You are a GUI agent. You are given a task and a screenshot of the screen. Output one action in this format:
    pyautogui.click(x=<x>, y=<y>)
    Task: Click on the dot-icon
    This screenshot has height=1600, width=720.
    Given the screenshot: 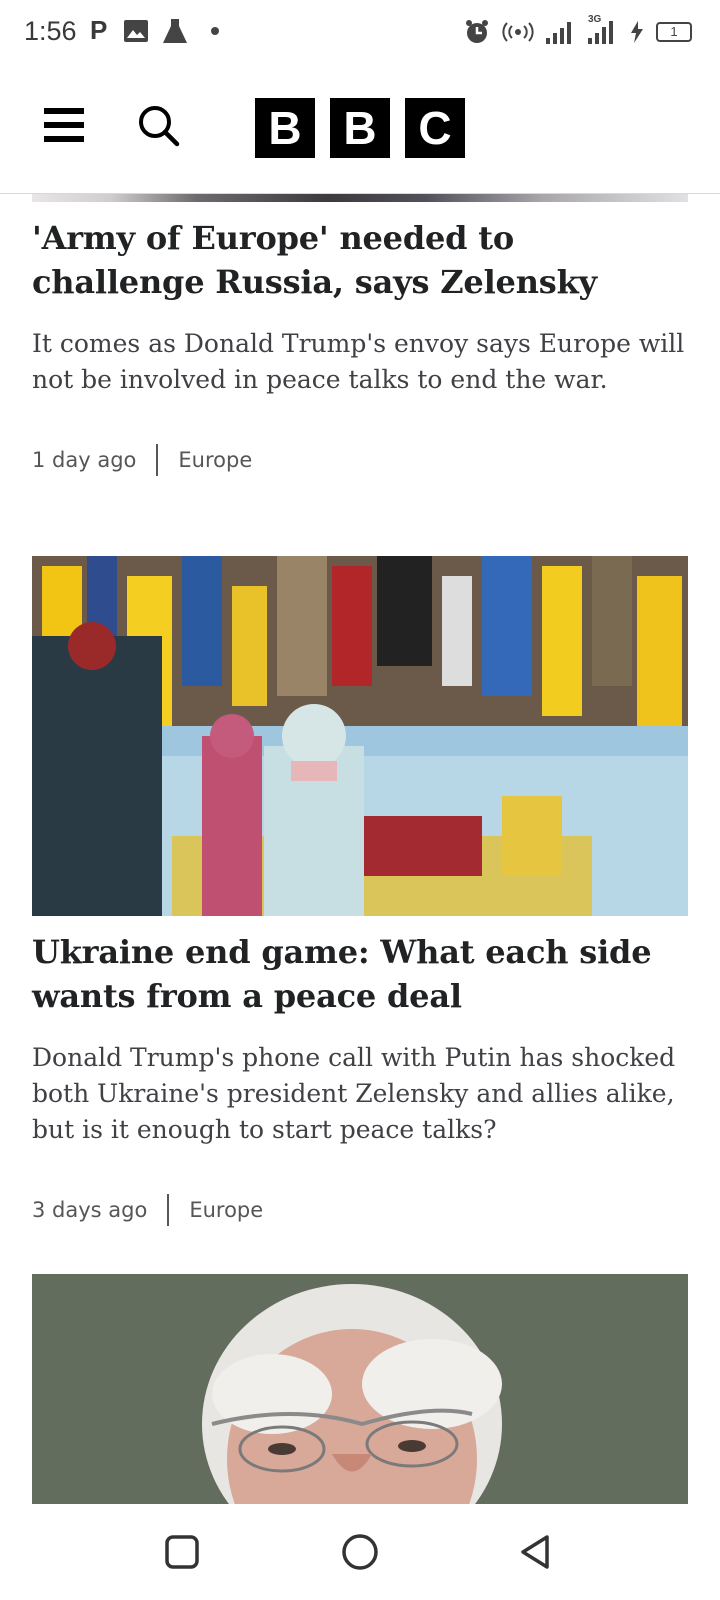 What is the action you would take?
    pyautogui.click(x=215, y=31)
    